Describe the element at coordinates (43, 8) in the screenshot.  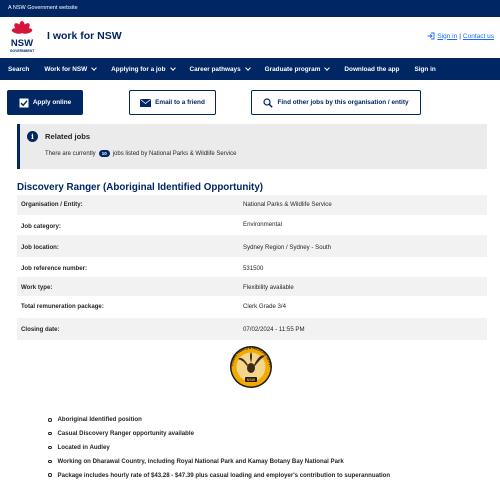
I see `government-banner-text: A NSW Government website` at that location.